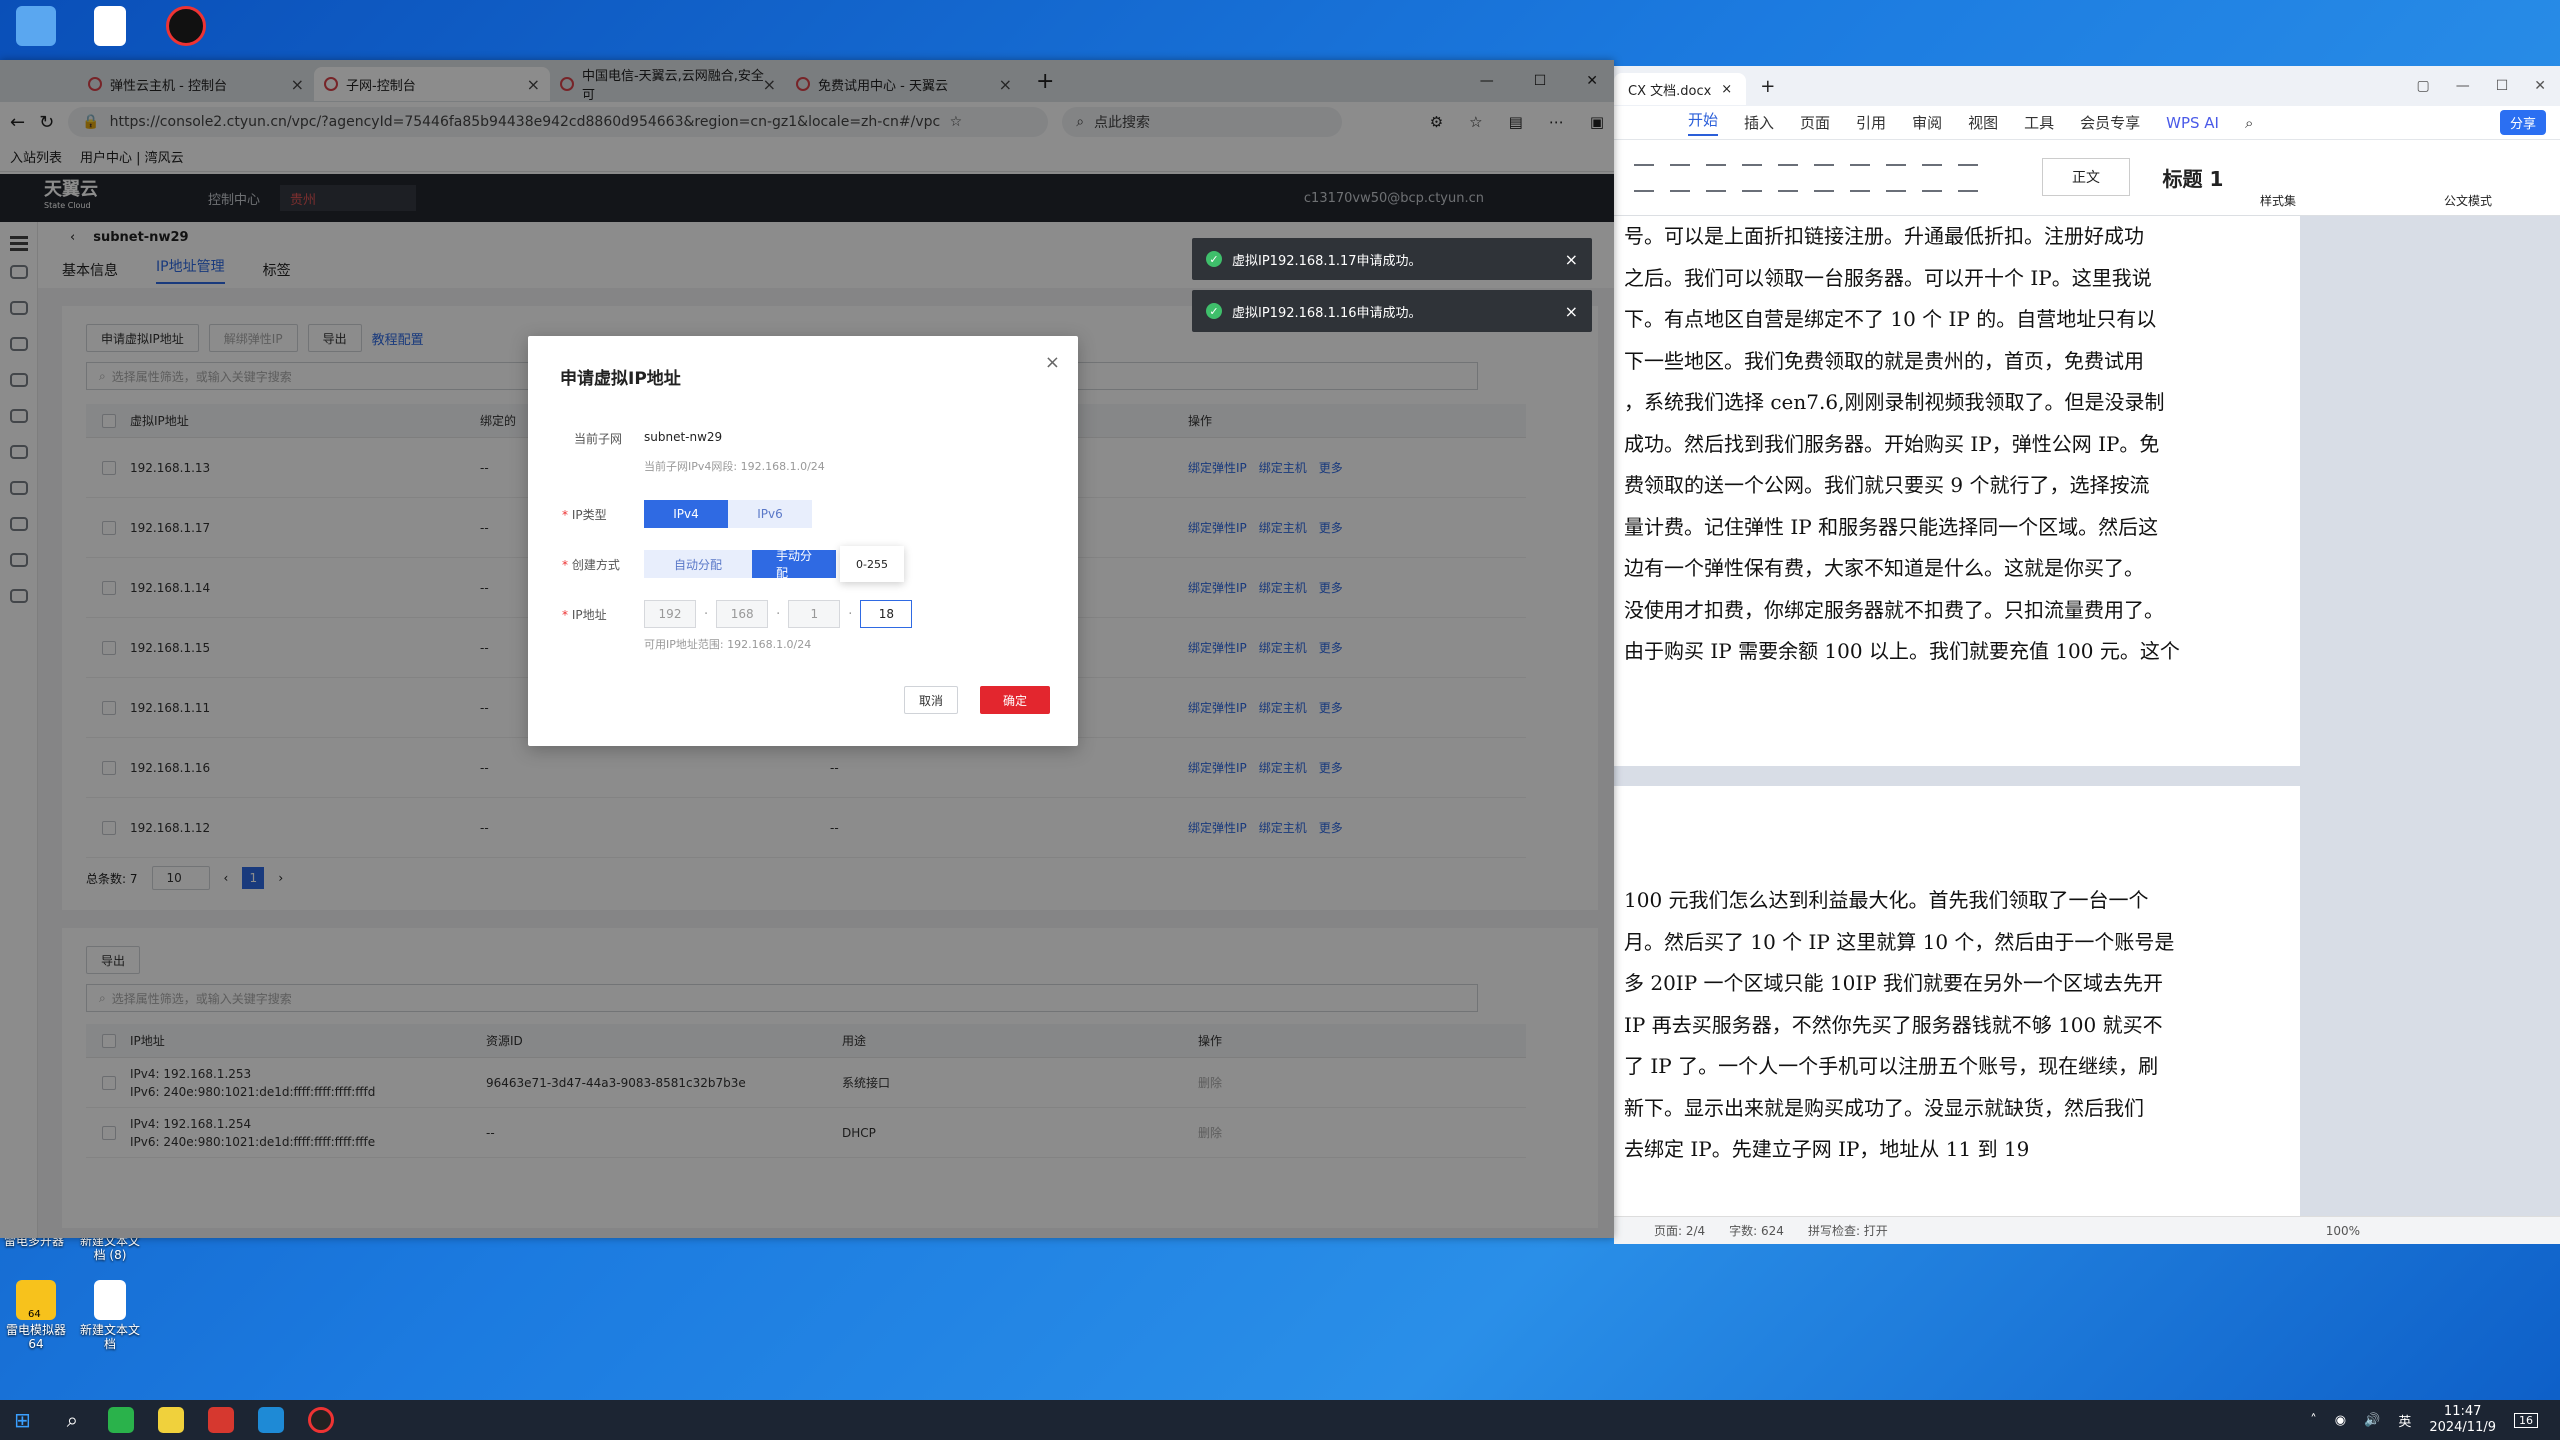 The height and width of the screenshot is (1440, 2560). Describe the element at coordinates (2343, 1231) in the screenshot. I see `status-zoom: 100%` at that location.